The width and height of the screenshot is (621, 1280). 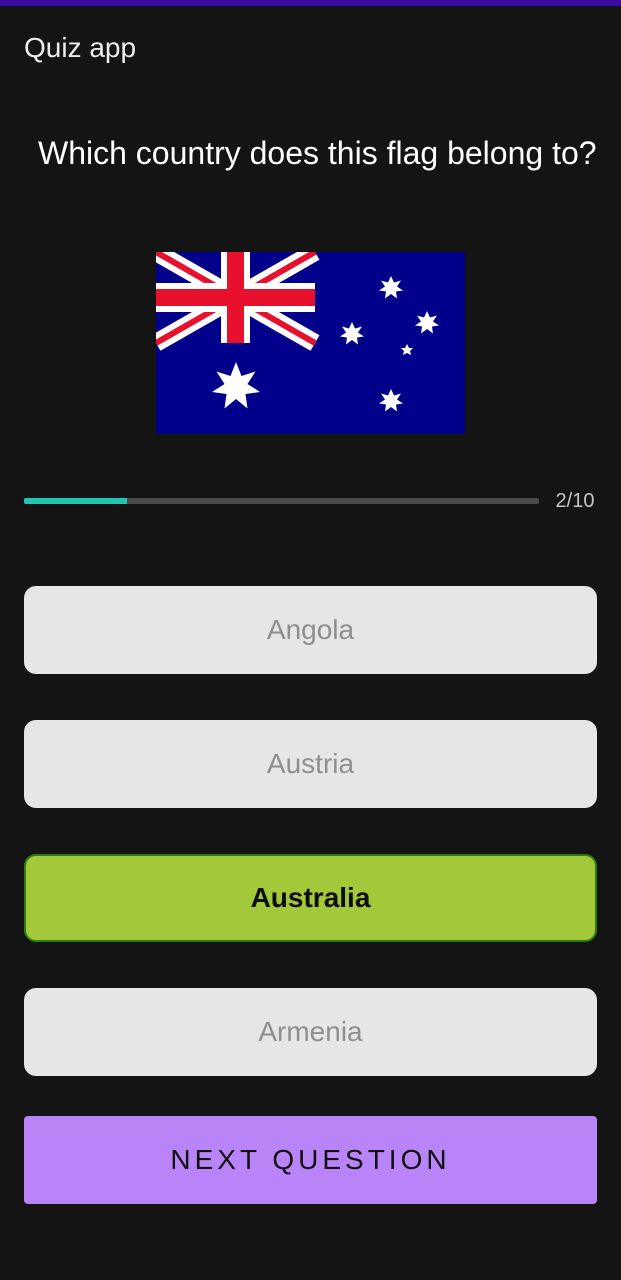 I want to click on answer-option-angola: Angola, so click(x=310, y=630).